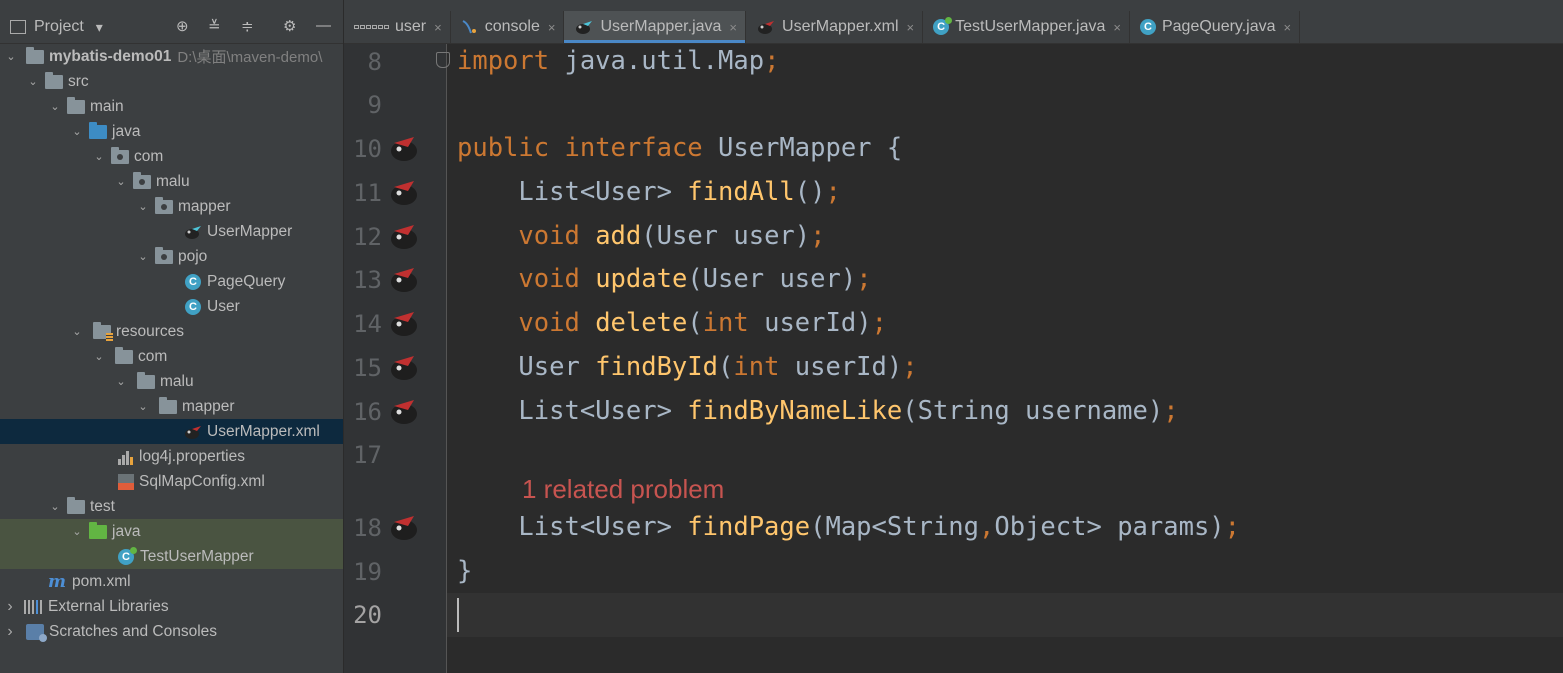 The width and height of the screenshot is (1563, 673). I want to click on tab-testusermapper-java: C TestUserMapper.java ×, so click(1026, 27).